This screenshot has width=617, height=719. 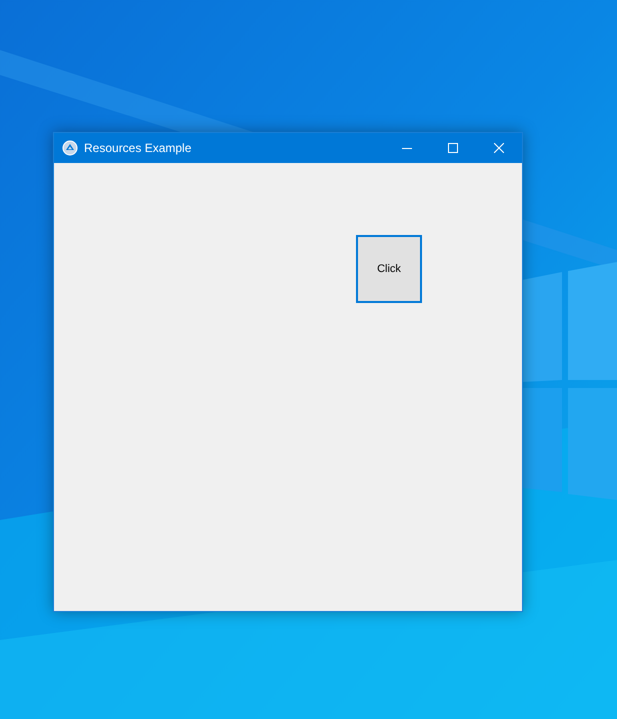 What do you see at coordinates (389, 269) in the screenshot?
I see `click-button: Click` at bounding box center [389, 269].